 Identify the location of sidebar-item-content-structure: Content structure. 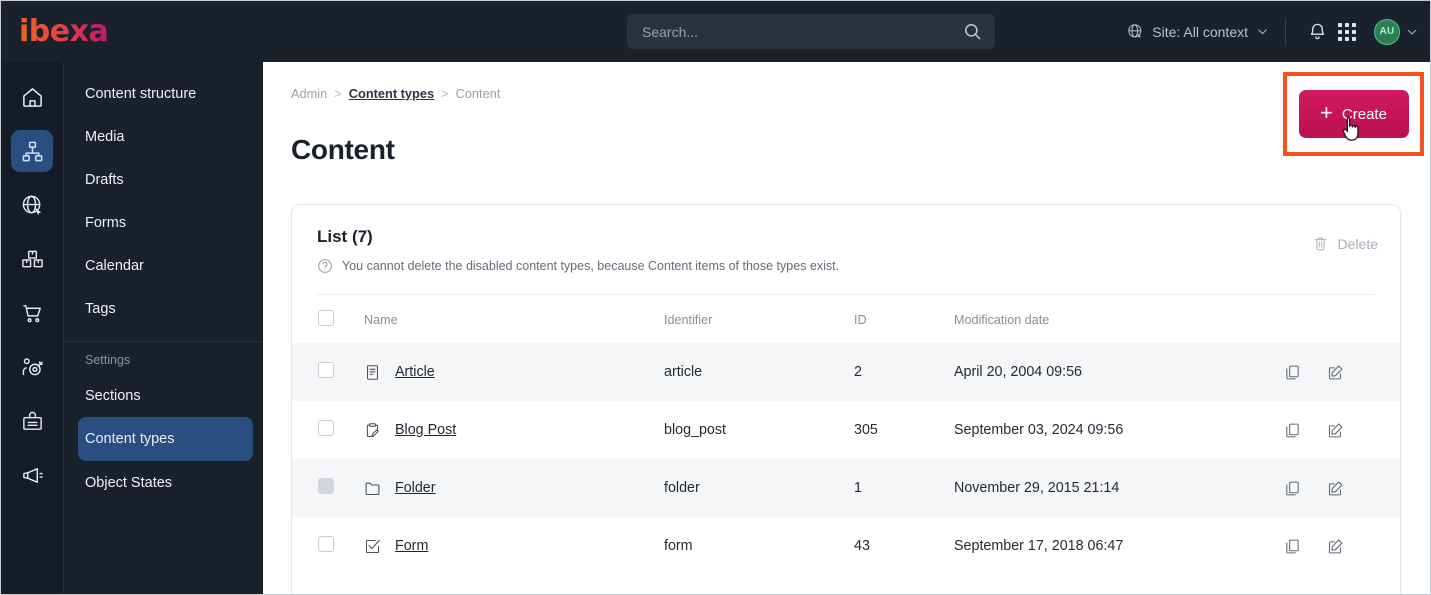
(163, 93).